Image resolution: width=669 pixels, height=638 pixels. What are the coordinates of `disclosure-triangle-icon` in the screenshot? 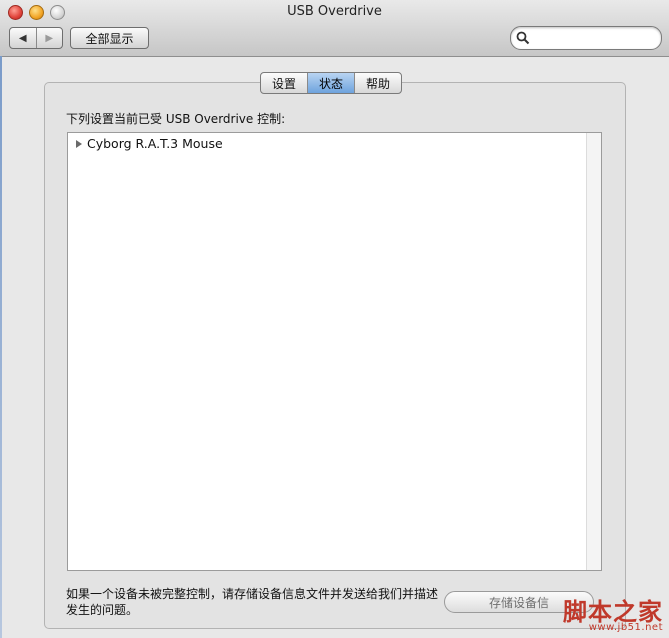 It's located at (79, 143).